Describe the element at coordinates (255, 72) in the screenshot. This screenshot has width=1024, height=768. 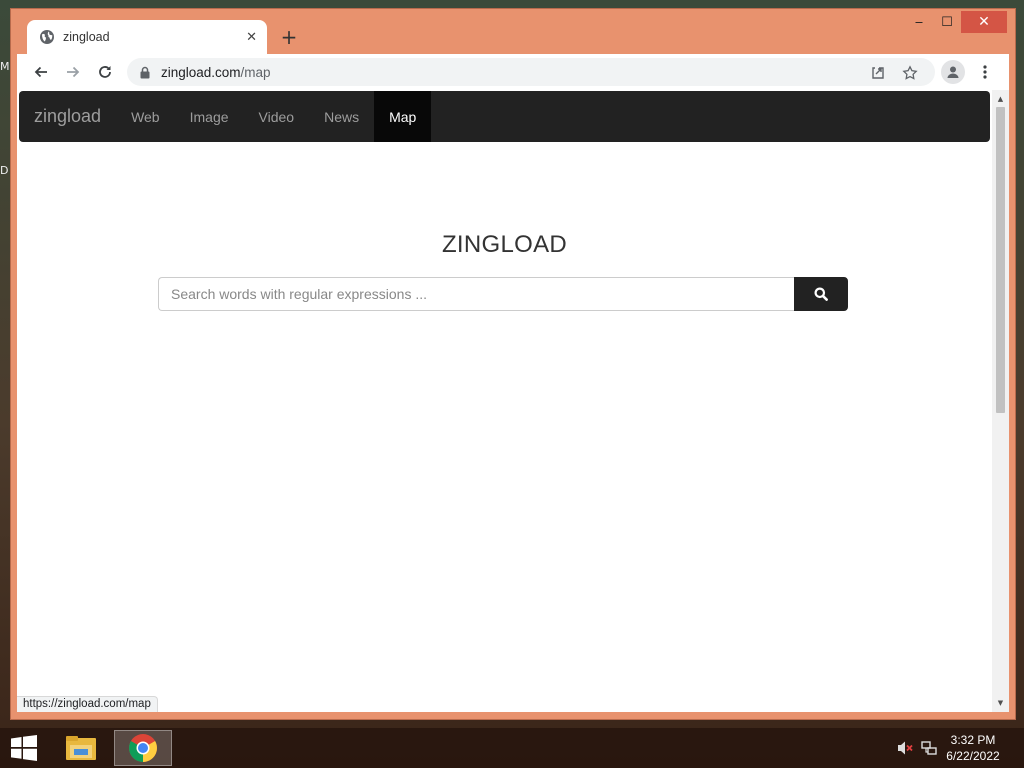
I see `url-path: /map` at that location.